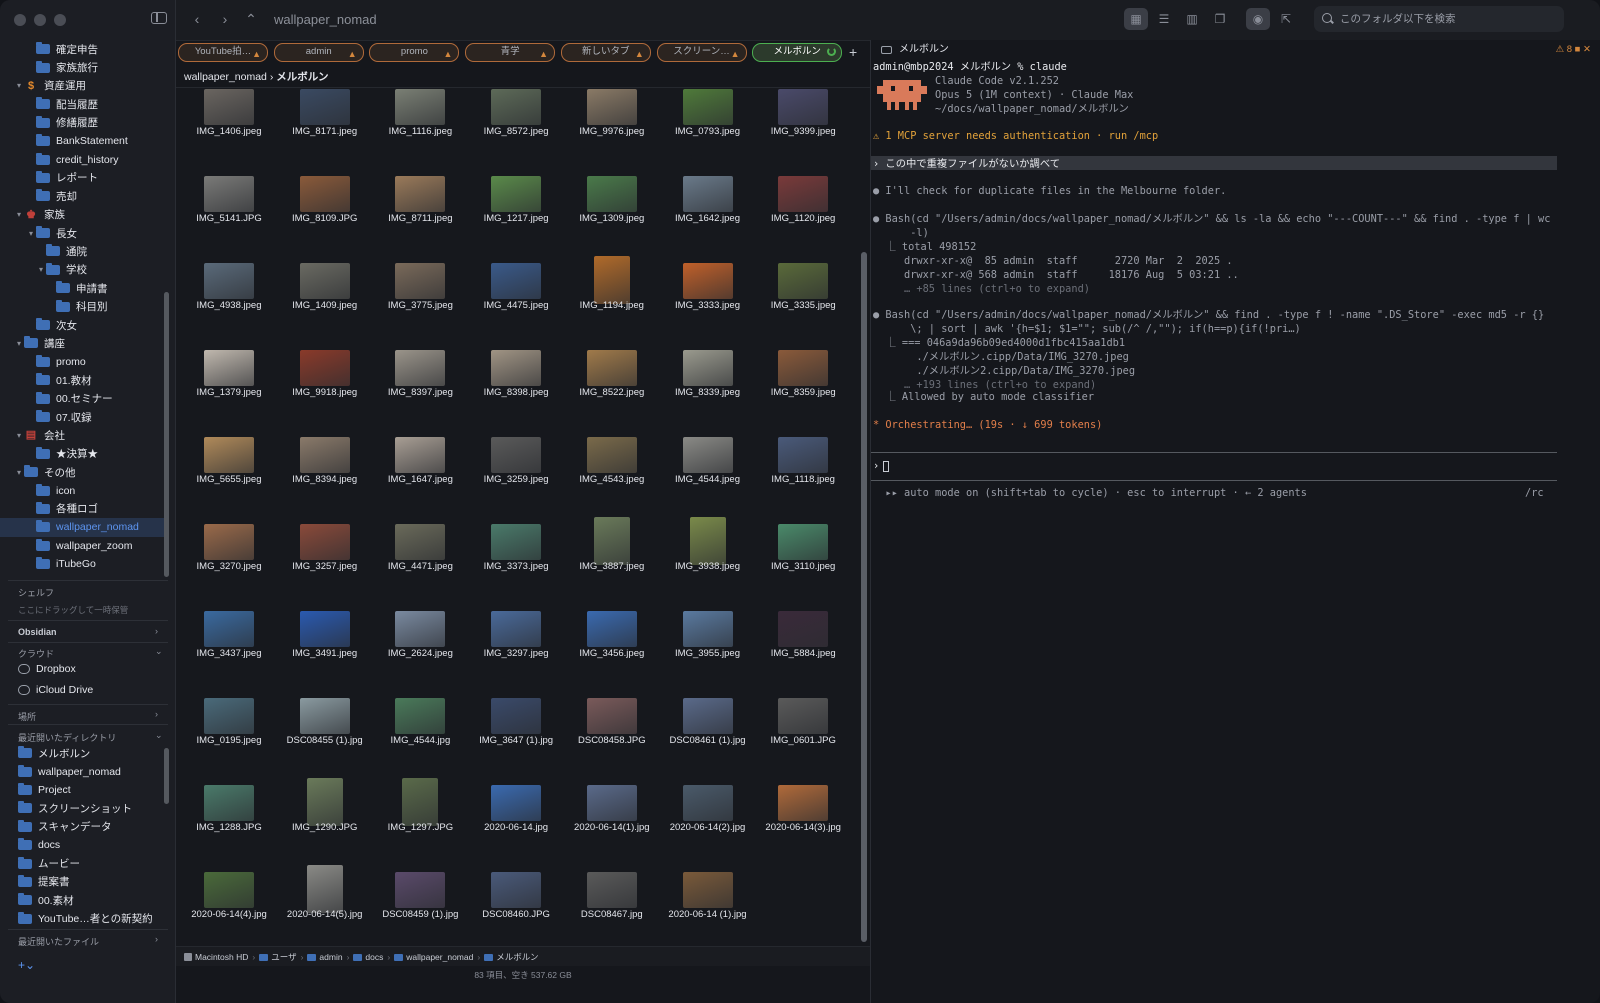 Image resolution: width=1600 pixels, height=1003 pixels. What do you see at coordinates (84, 509) in the screenshot?
I see `sidebar-item: 各種ロゴ` at bounding box center [84, 509].